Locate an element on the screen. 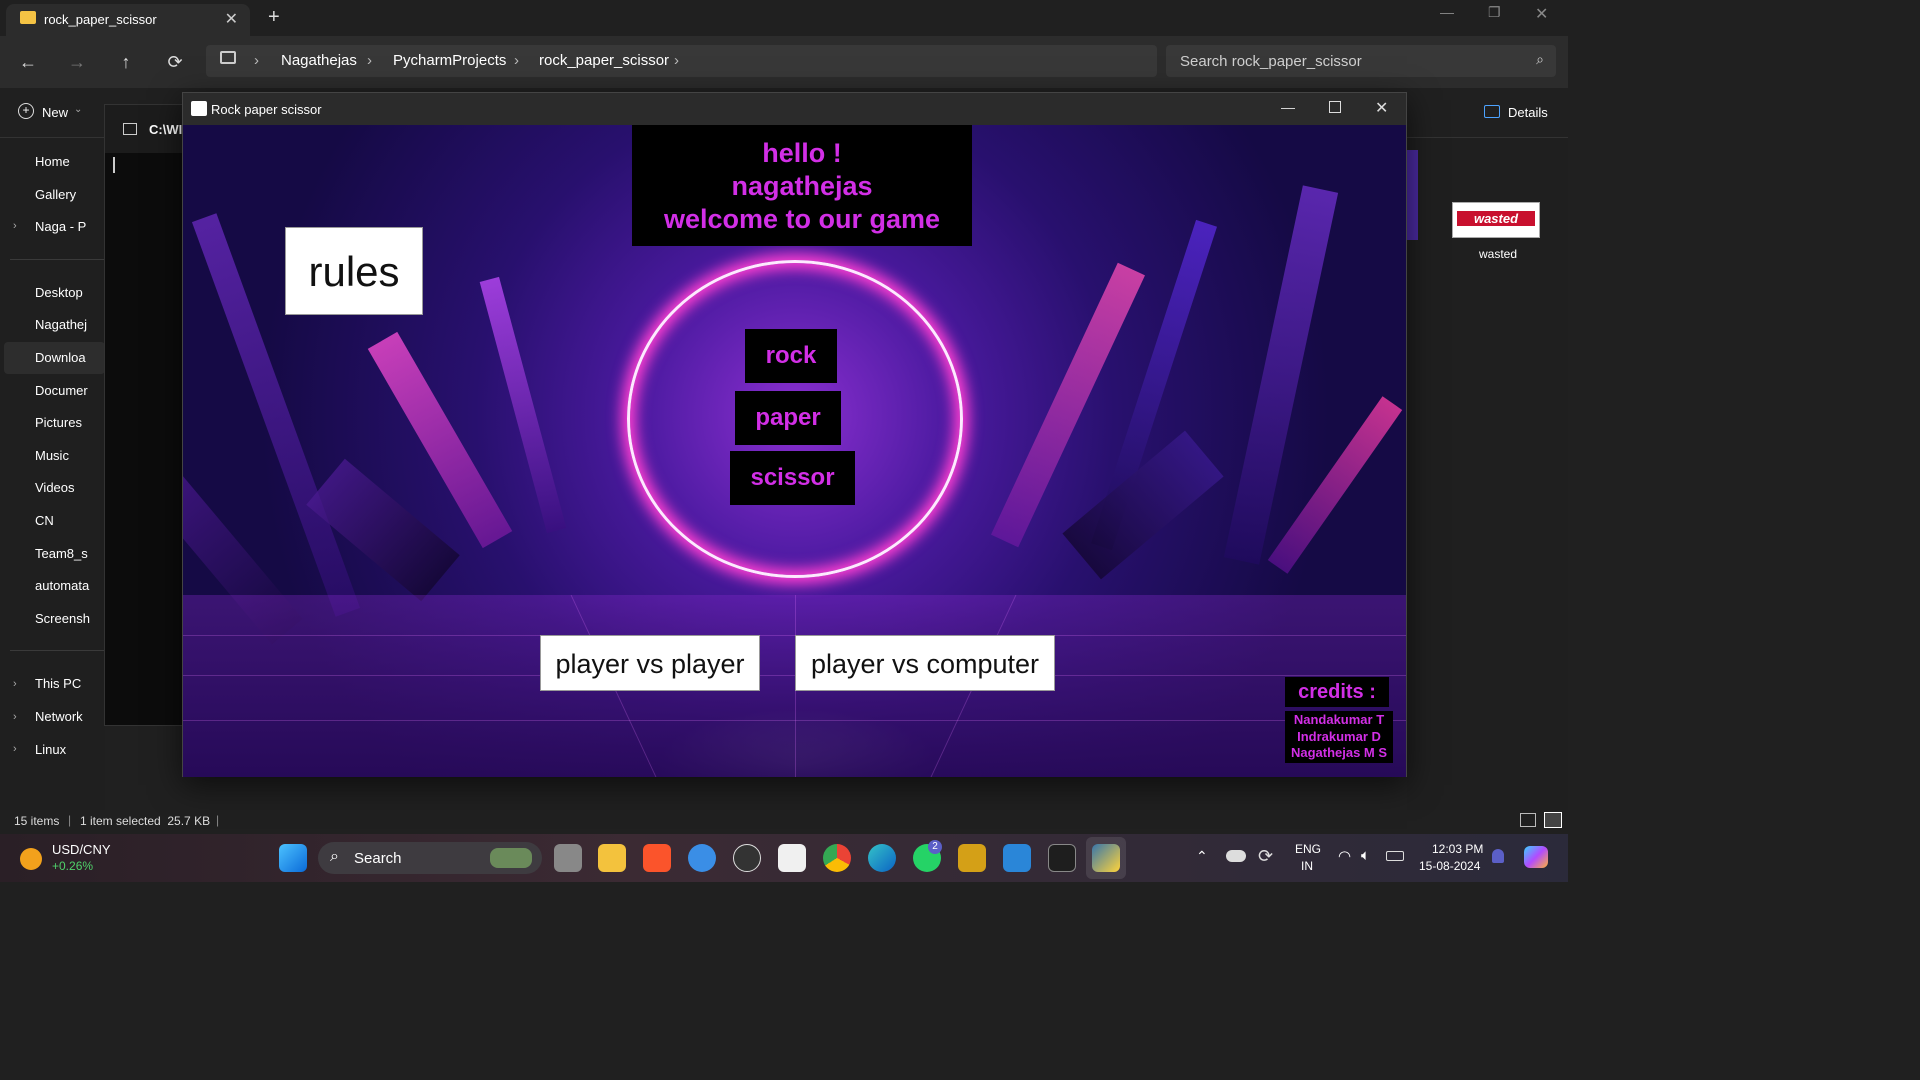  cmd-title: C:\WI is located at coordinates (166, 129).